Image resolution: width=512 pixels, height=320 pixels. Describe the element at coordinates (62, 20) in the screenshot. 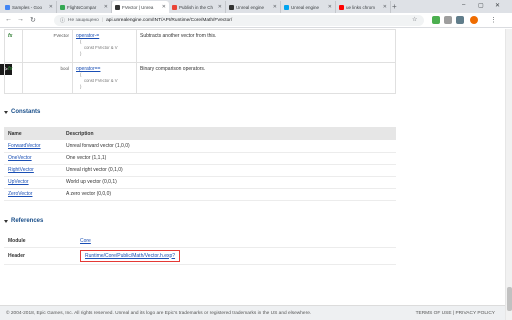

I see `info-icon: ⓘ` at that location.